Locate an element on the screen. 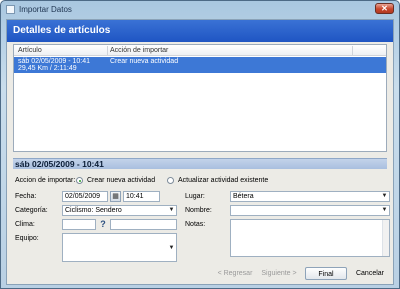 The width and height of the screenshot is (400, 289). section-title: Detalles de artículos is located at coordinates (62, 30).